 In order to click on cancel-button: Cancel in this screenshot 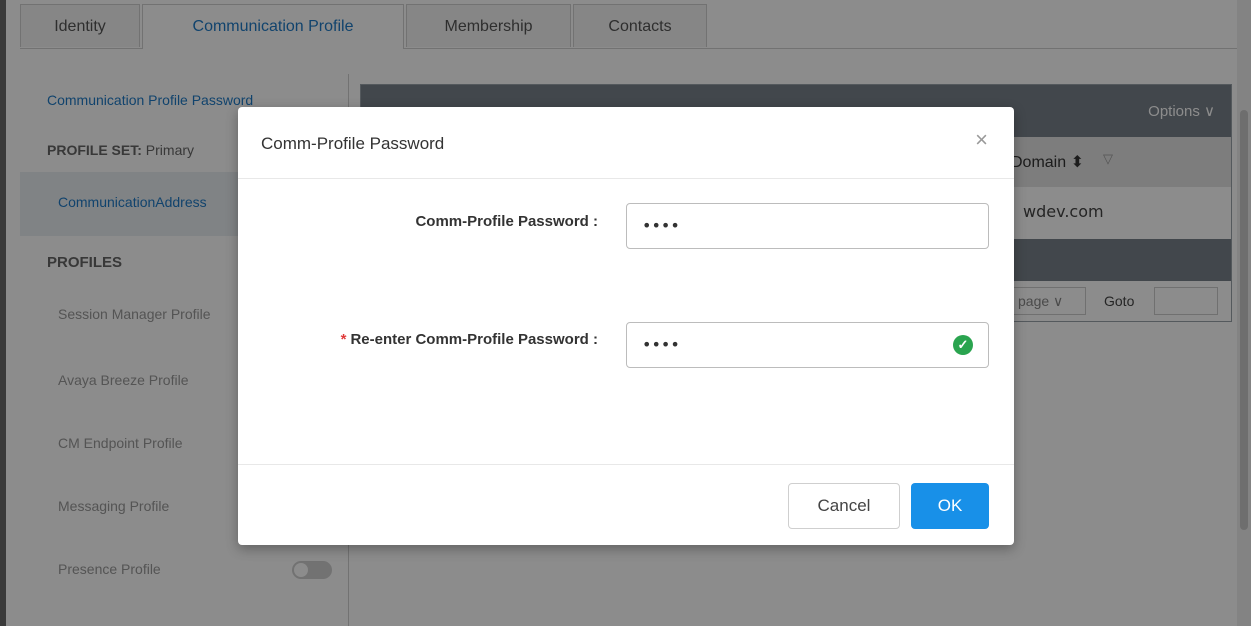, I will do `click(844, 506)`.